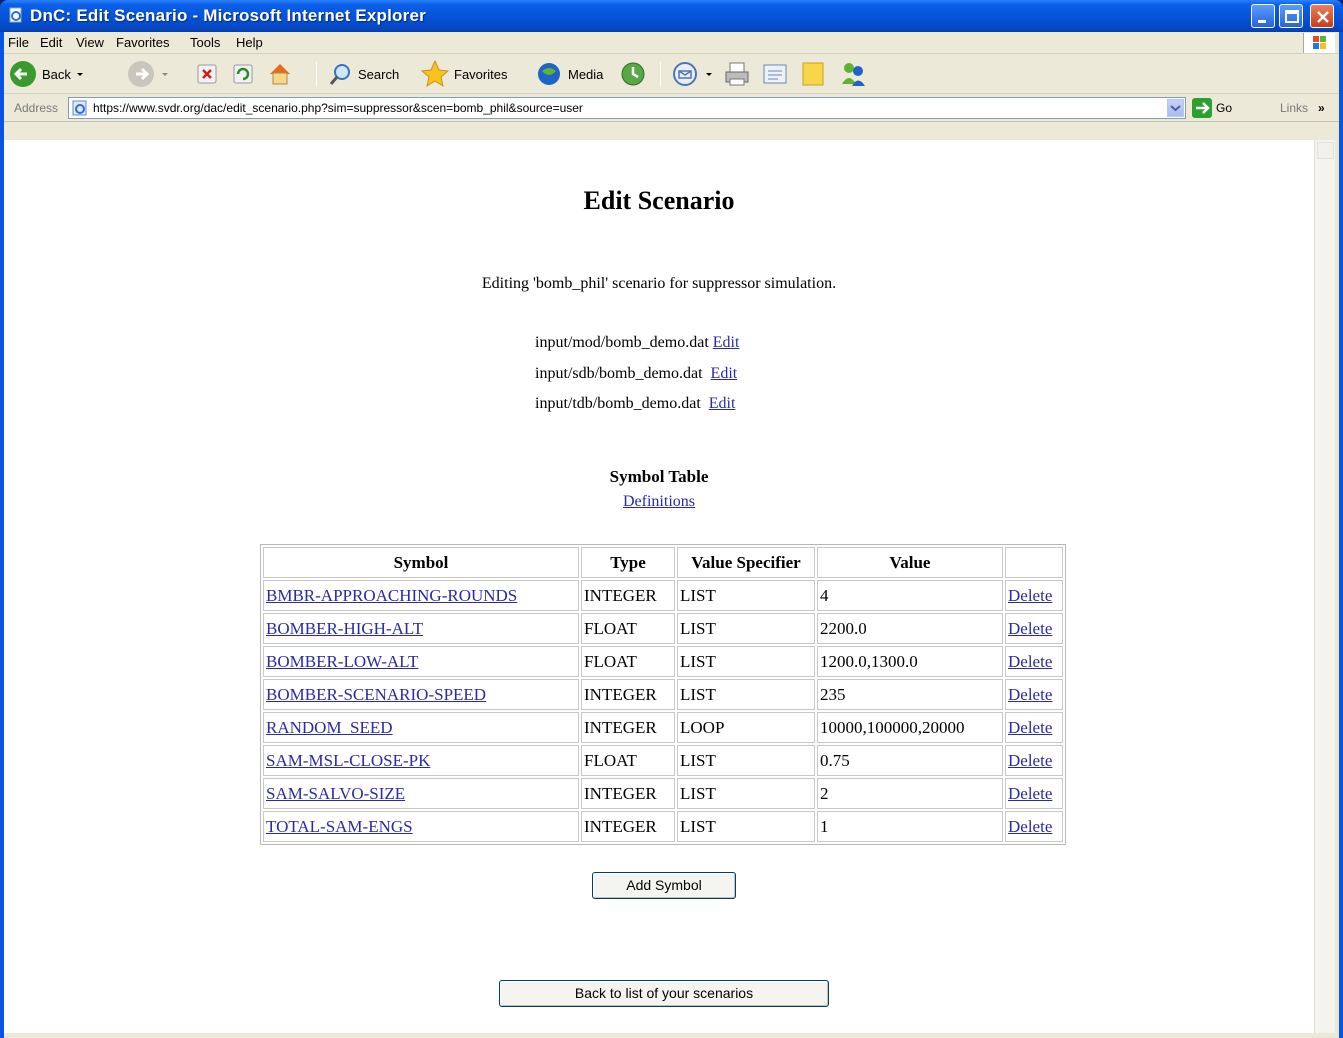 The image size is (1343, 1038). Describe the element at coordinates (344, 628) in the screenshot. I see `symbol-link: BOMBER-HIGH-ALT` at that location.